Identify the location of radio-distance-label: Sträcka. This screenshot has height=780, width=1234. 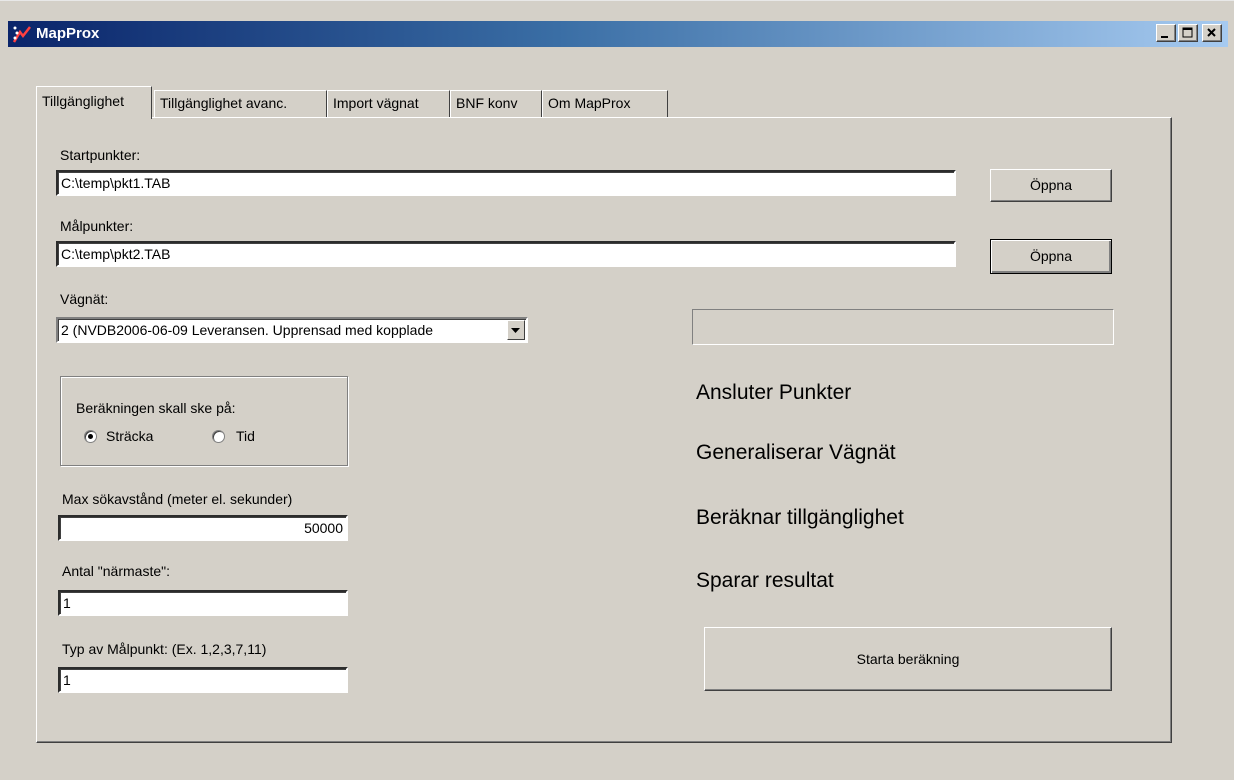
(130, 436).